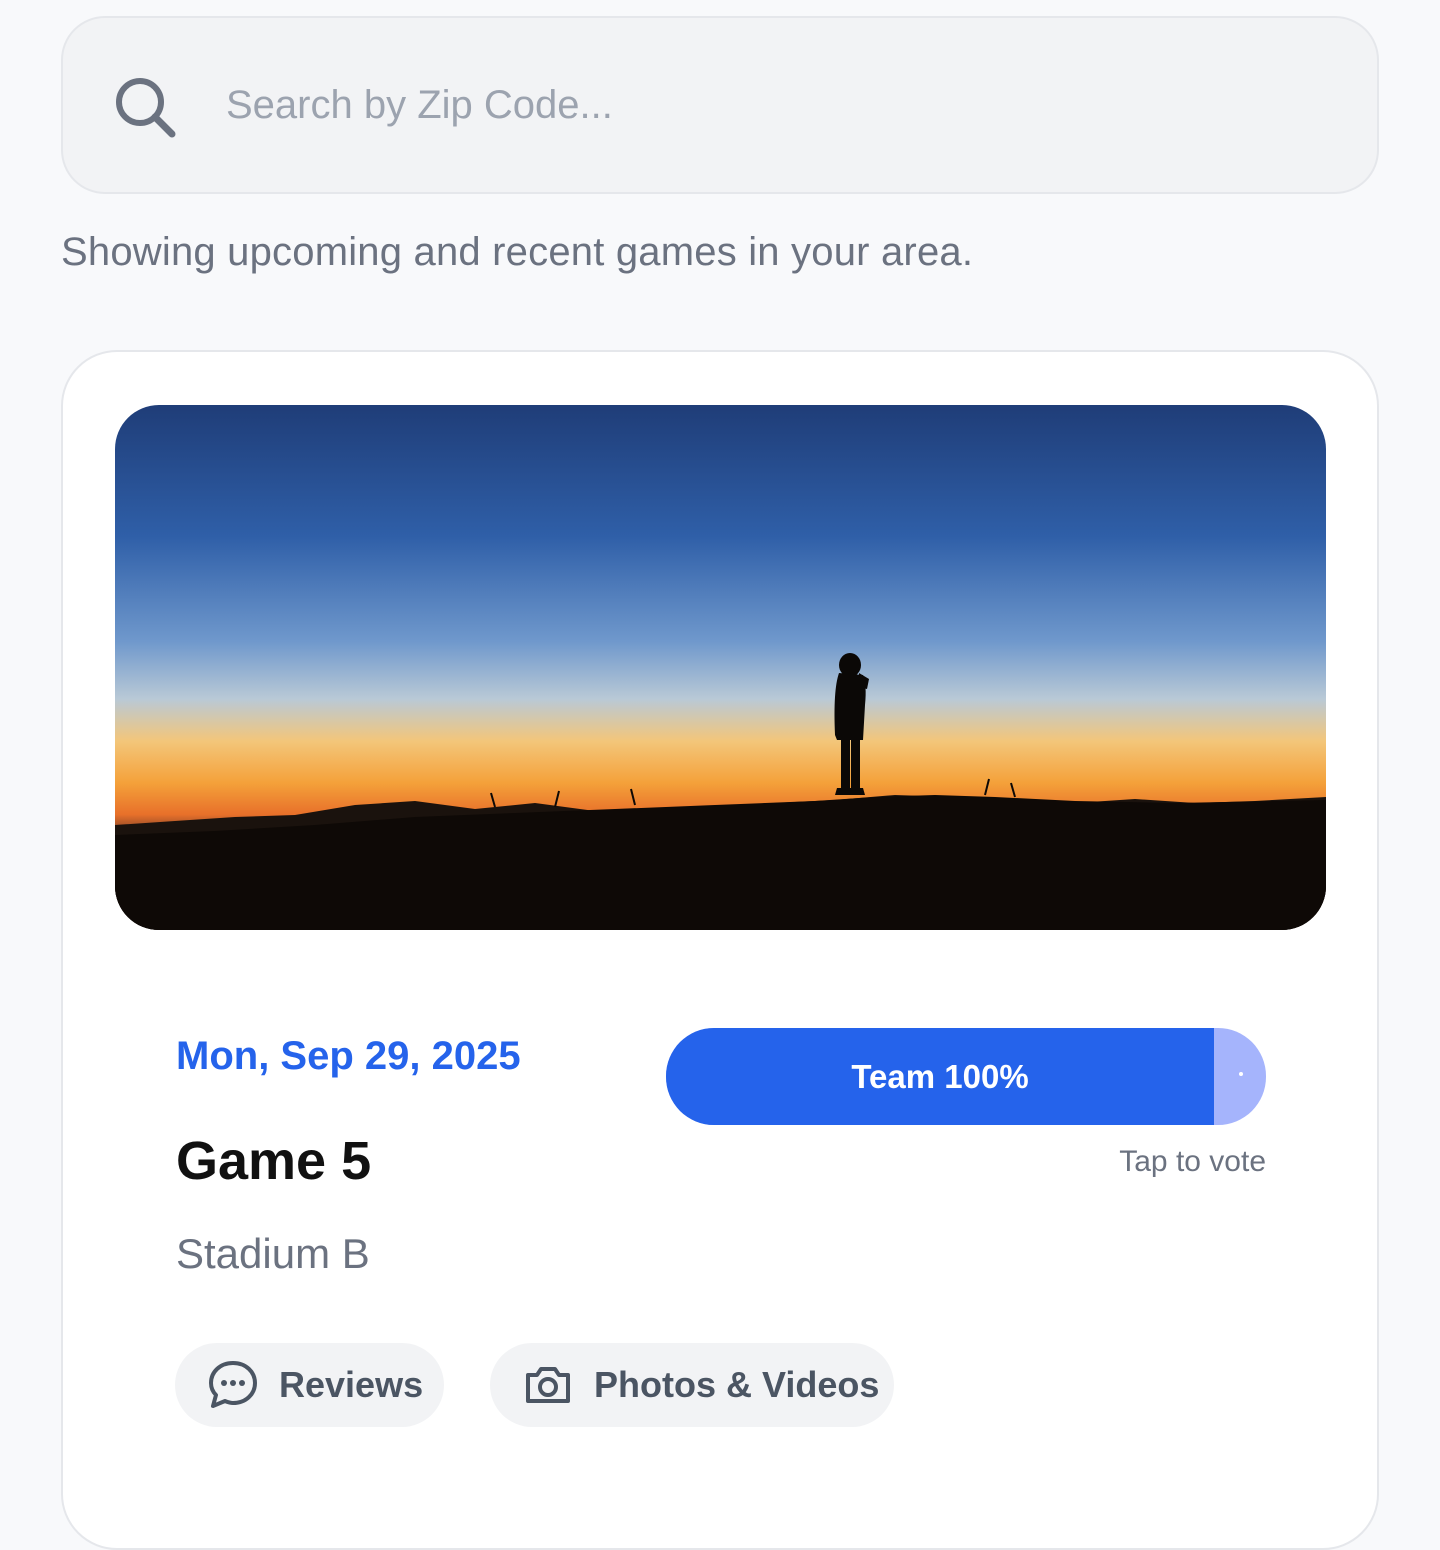 This screenshot has height=1550, width=1440. I want to click on search-input, so click(776, 105).